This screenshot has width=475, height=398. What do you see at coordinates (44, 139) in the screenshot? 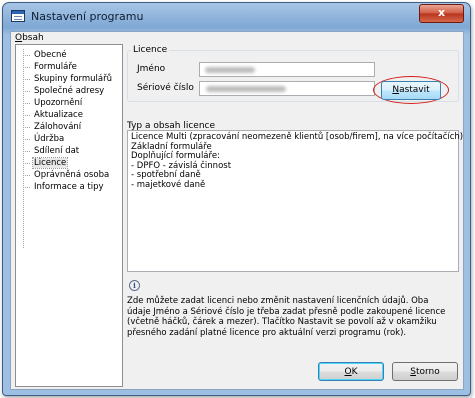
I see `tree-item-udrzba: Údržba` at bounding box center [44, 139].